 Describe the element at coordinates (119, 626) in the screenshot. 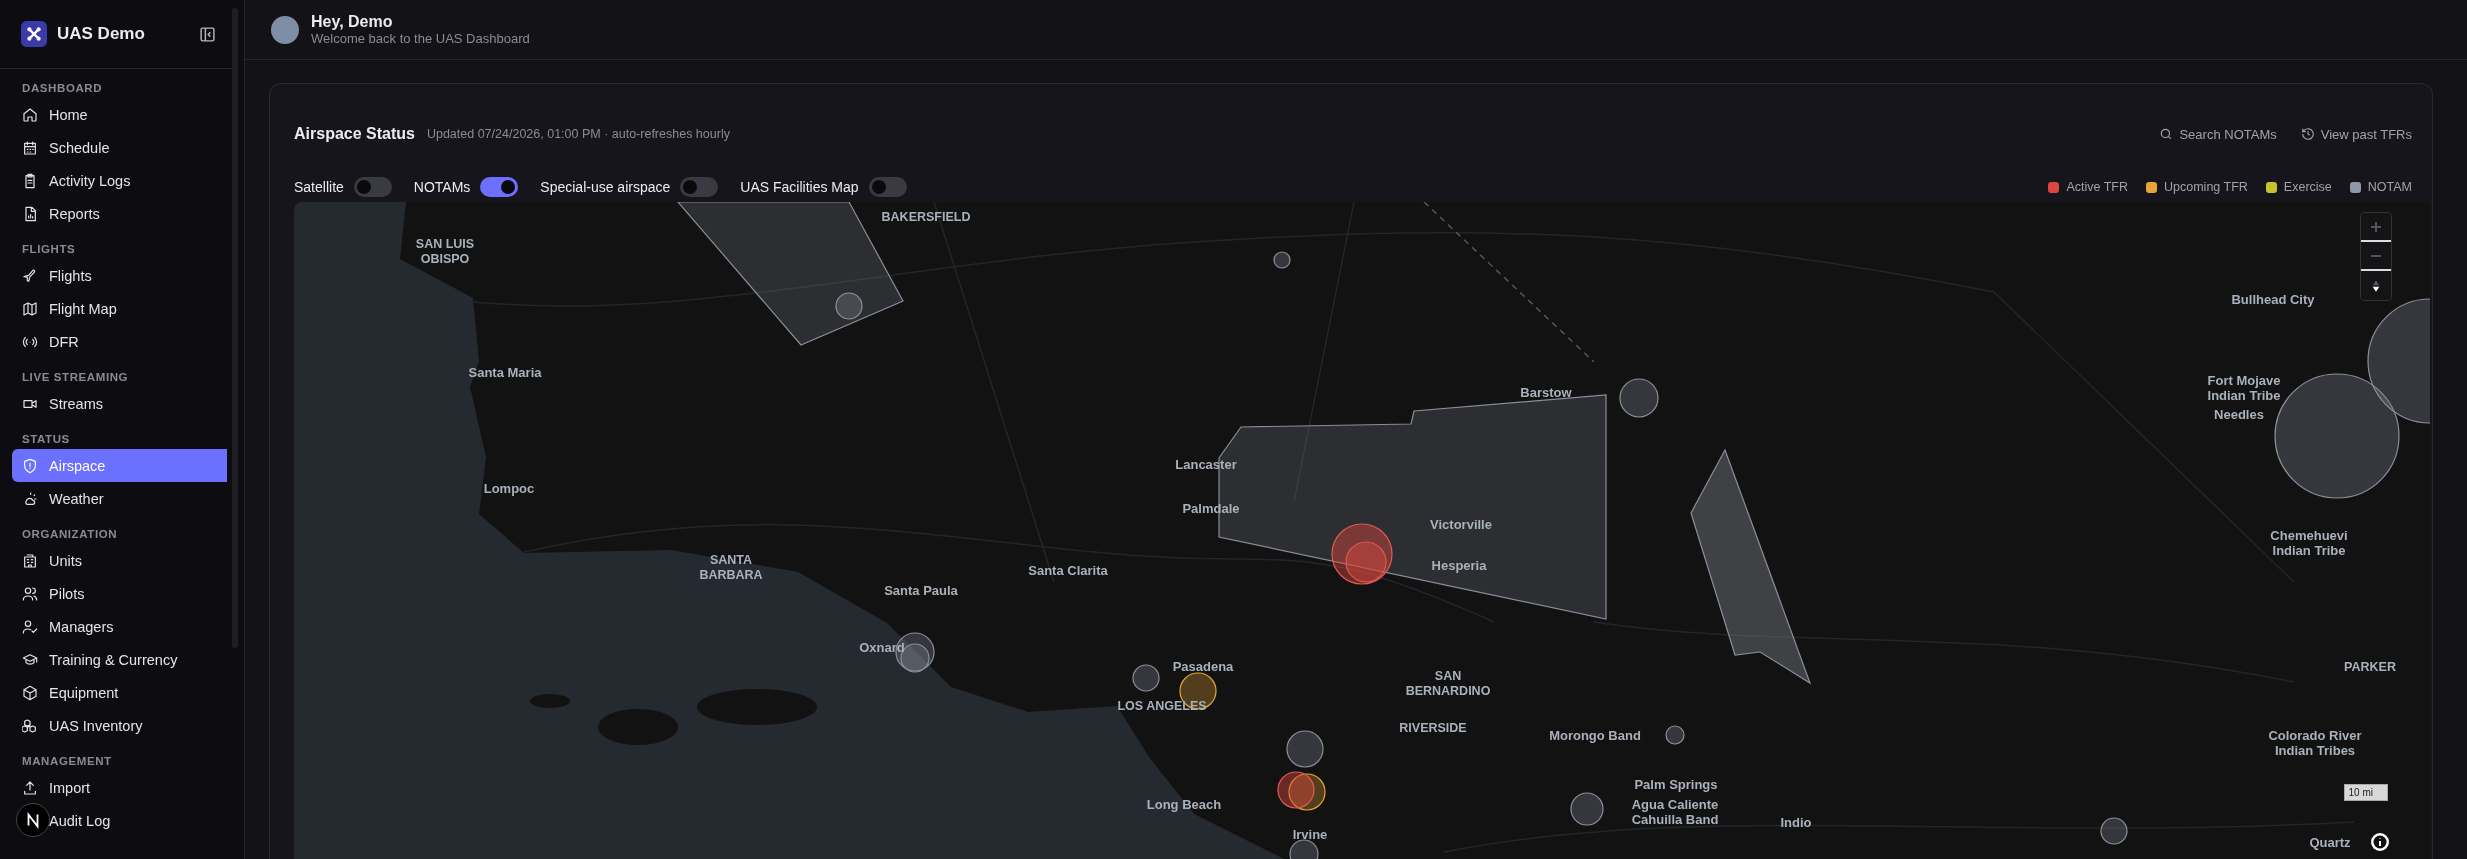

I see `nav-item: Managers` at that location.